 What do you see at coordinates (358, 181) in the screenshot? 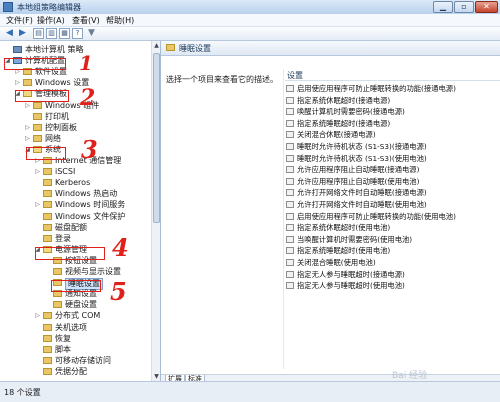
I see `setting-label: 允许应用程序阻止自动睡眠(使用电池)` at bounding box center [358, 181].